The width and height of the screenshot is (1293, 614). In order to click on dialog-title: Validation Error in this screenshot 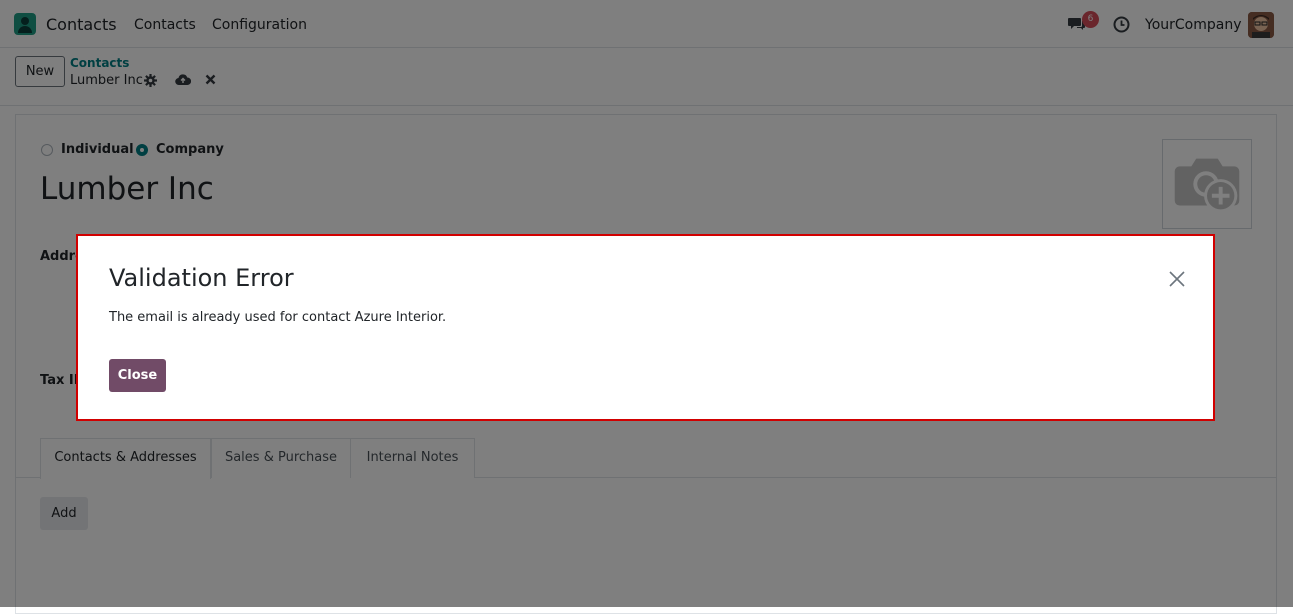, I will do `click(201, 278)`.